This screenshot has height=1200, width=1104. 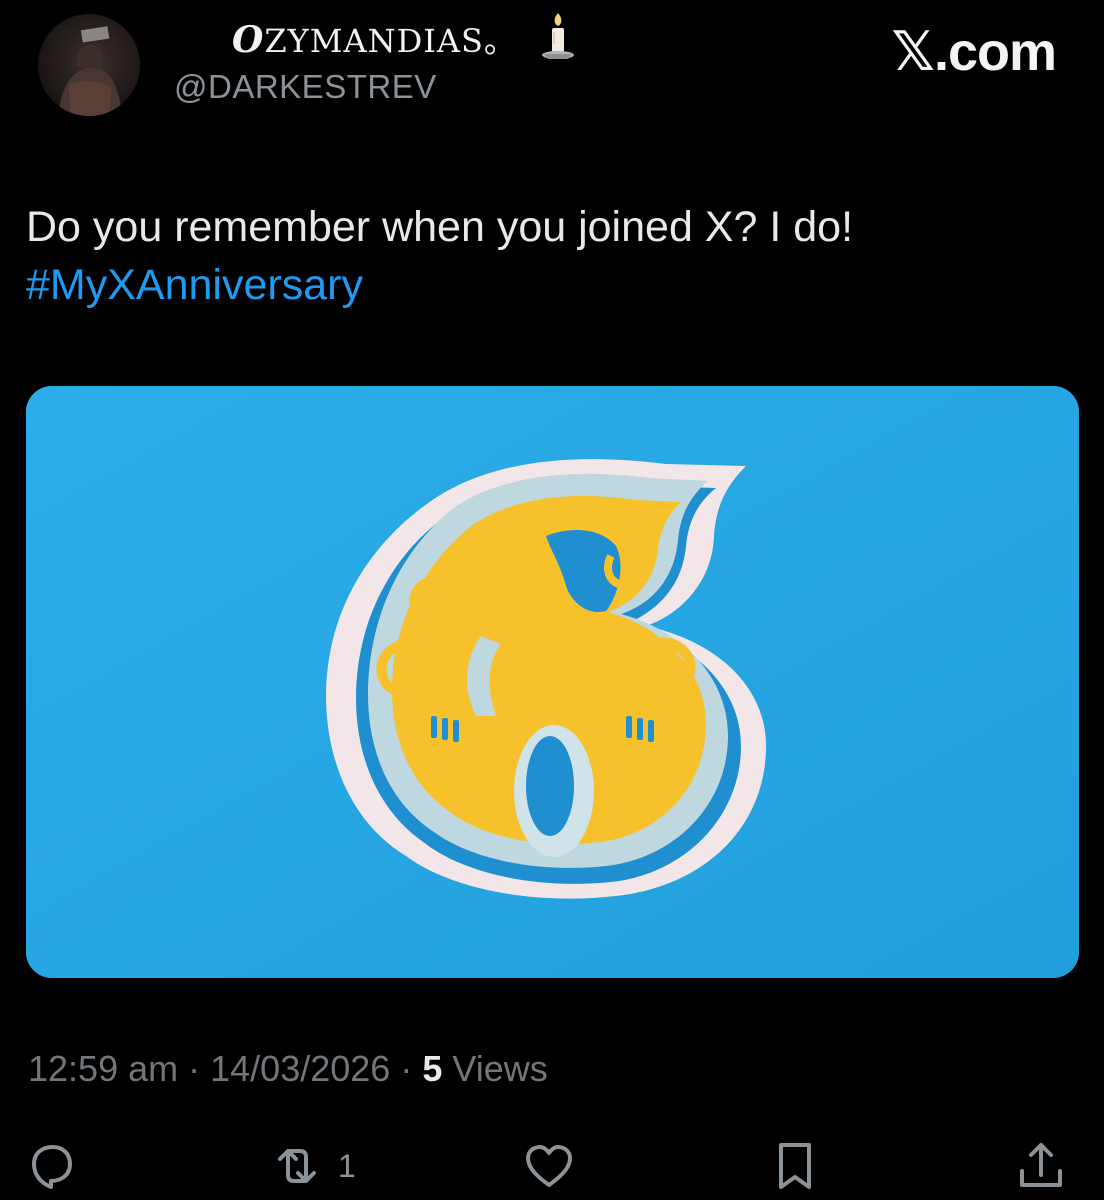 I want to click on bookmark-button, so click(x=795, y=1166).